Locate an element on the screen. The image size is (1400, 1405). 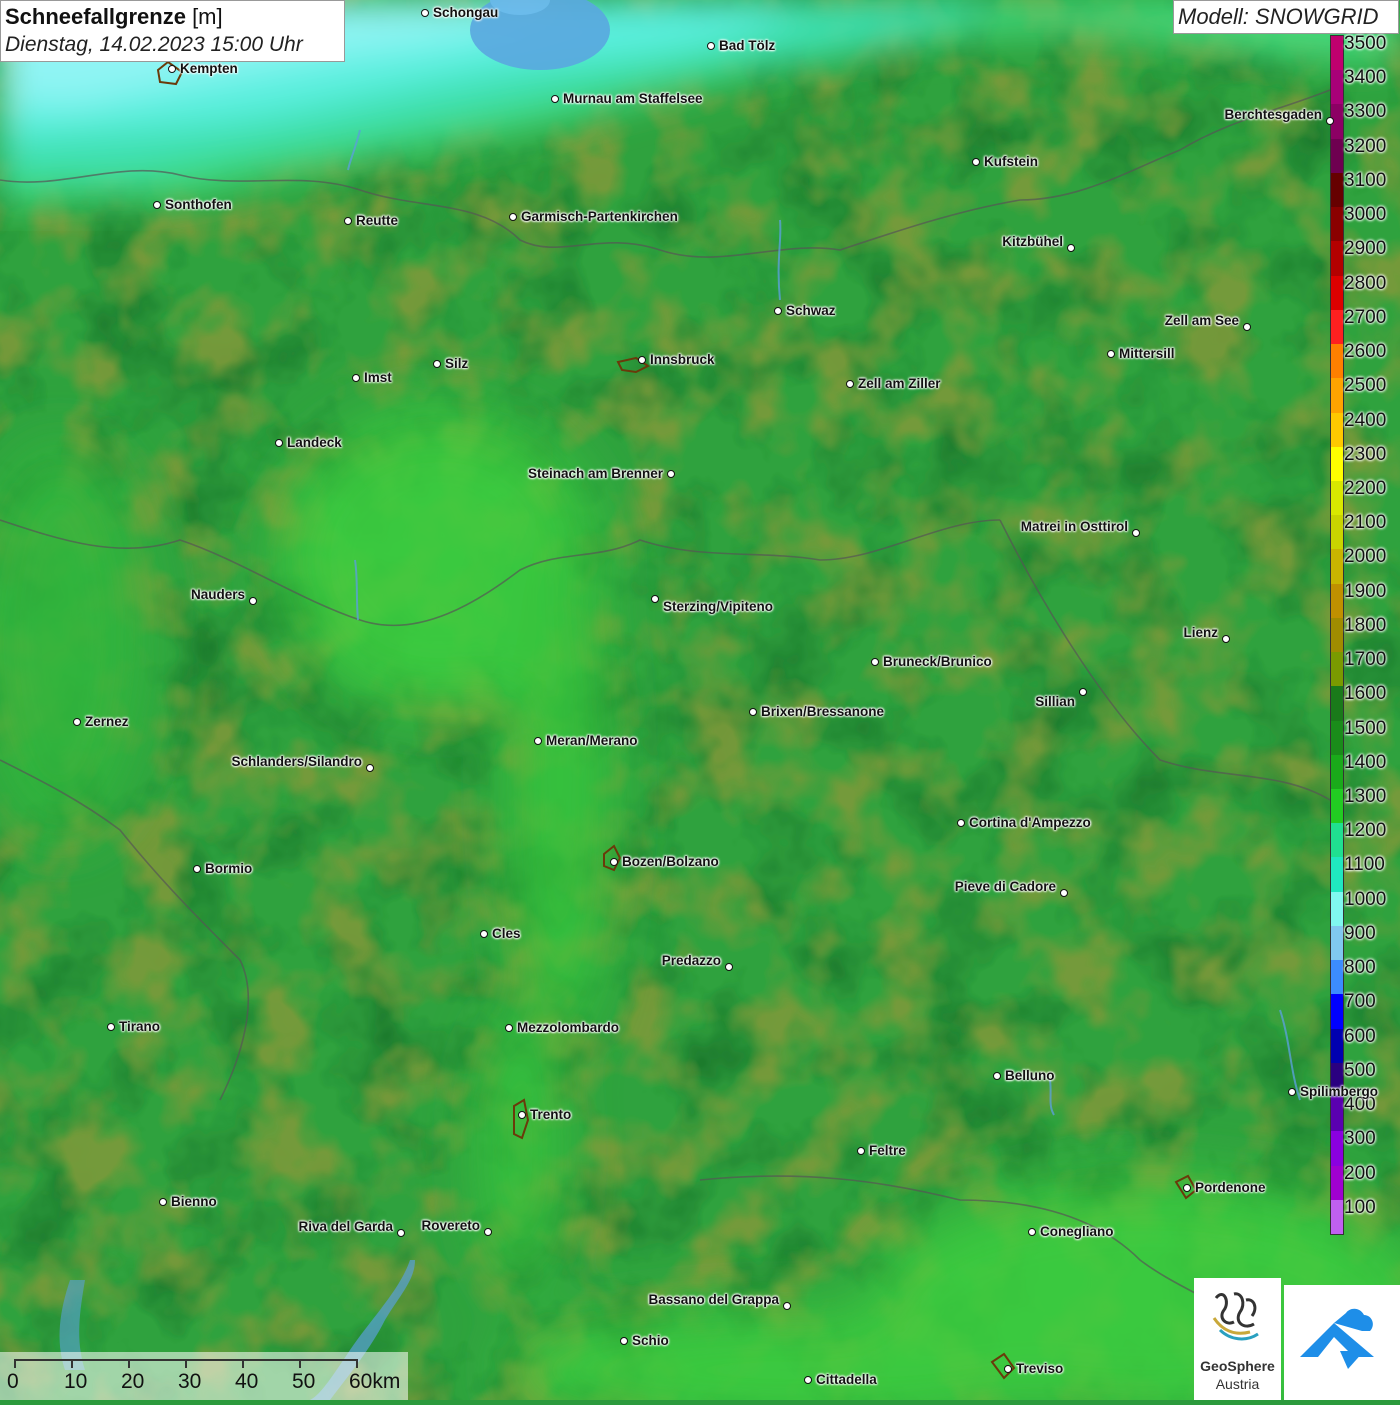
city-label: Sillian is located at coordinates (1055, 701).